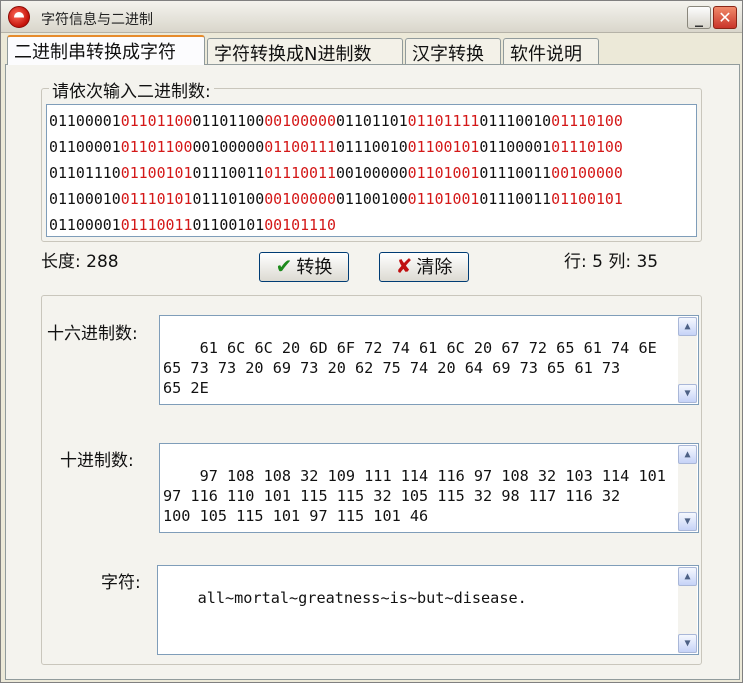  I want to click on binary-byte: 01100111, so click(300, 147).